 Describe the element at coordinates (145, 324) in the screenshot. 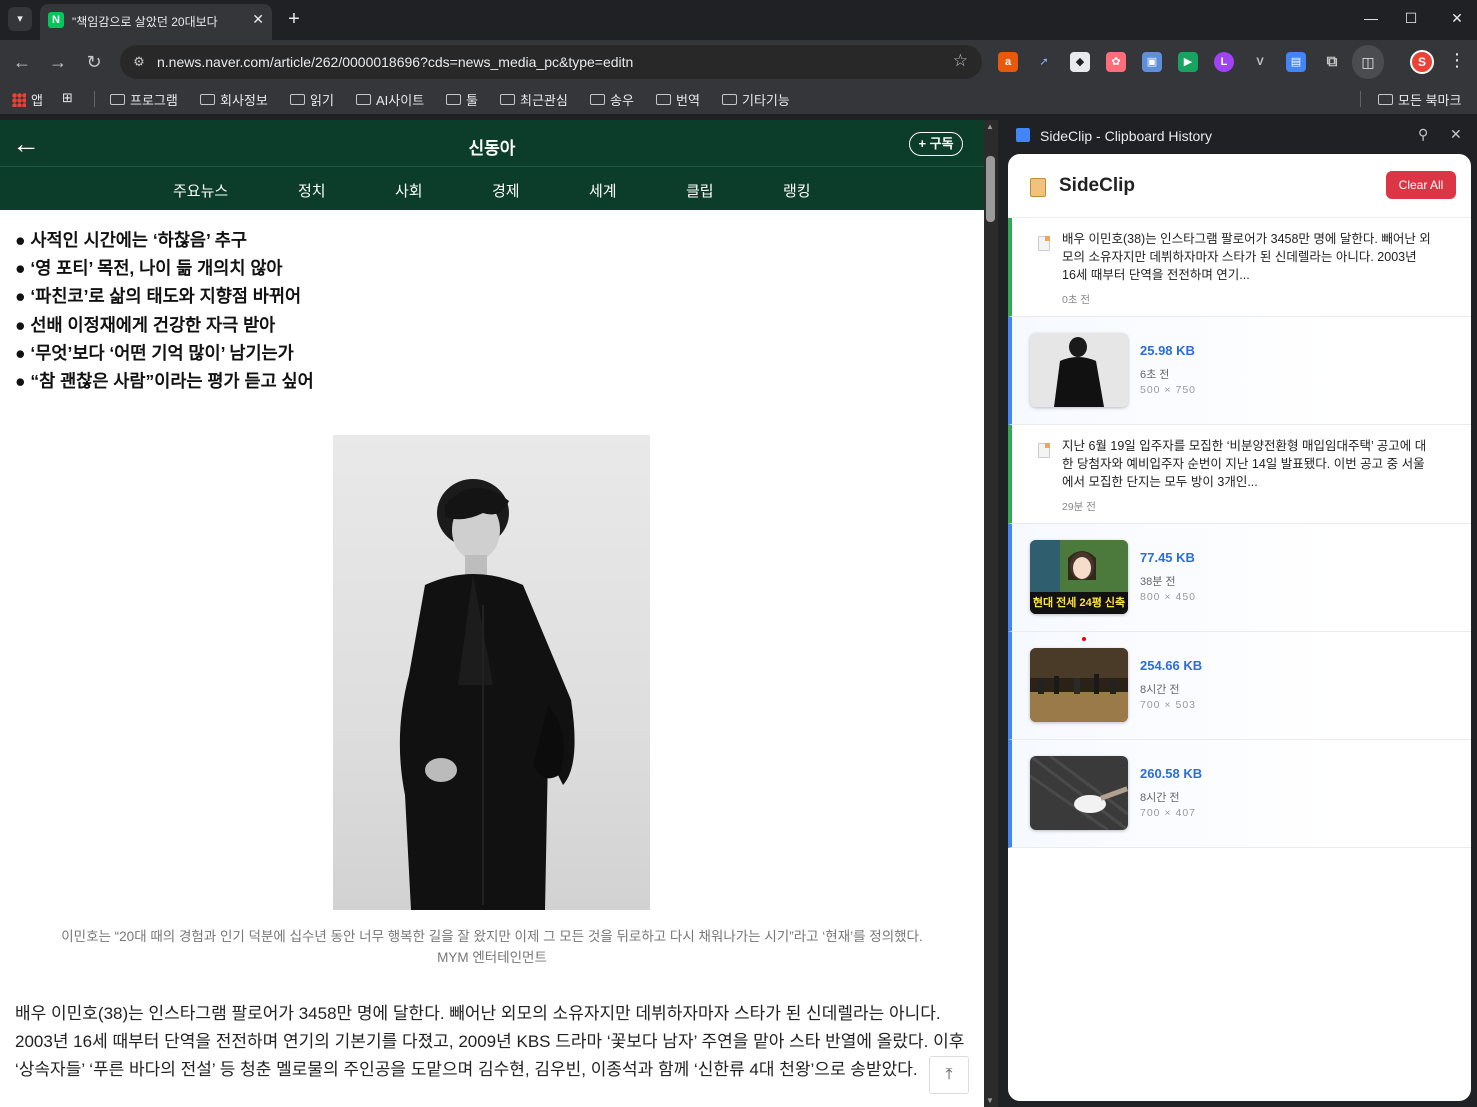

I see `highlight-item: ● 선배 이정재에게 건강한 자극 받아` at that location.